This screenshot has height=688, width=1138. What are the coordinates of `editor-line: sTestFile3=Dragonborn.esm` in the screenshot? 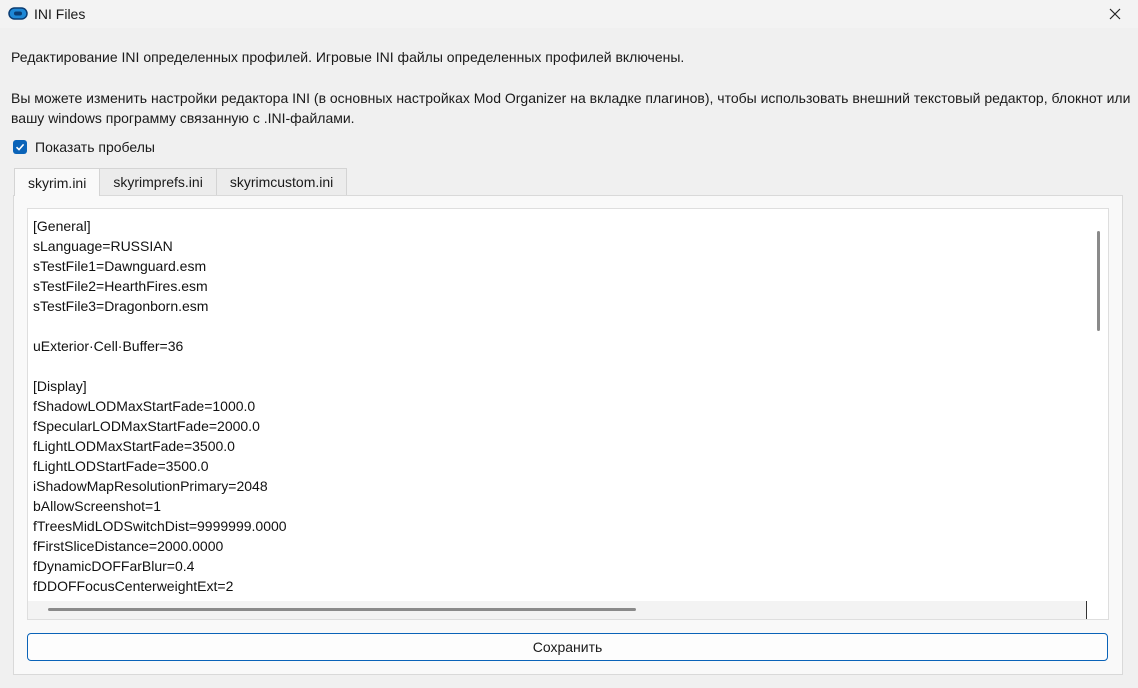 It's located at (121, 306).